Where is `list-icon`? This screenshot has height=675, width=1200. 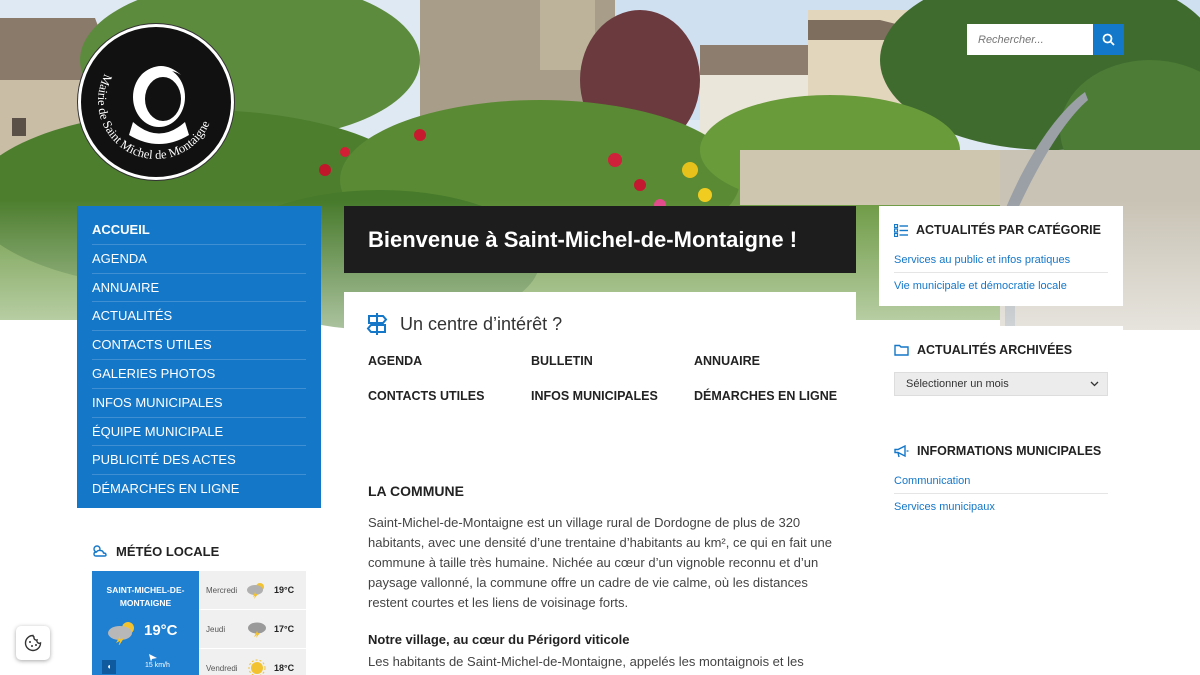
list-icon is located at coordinates (901, 230).